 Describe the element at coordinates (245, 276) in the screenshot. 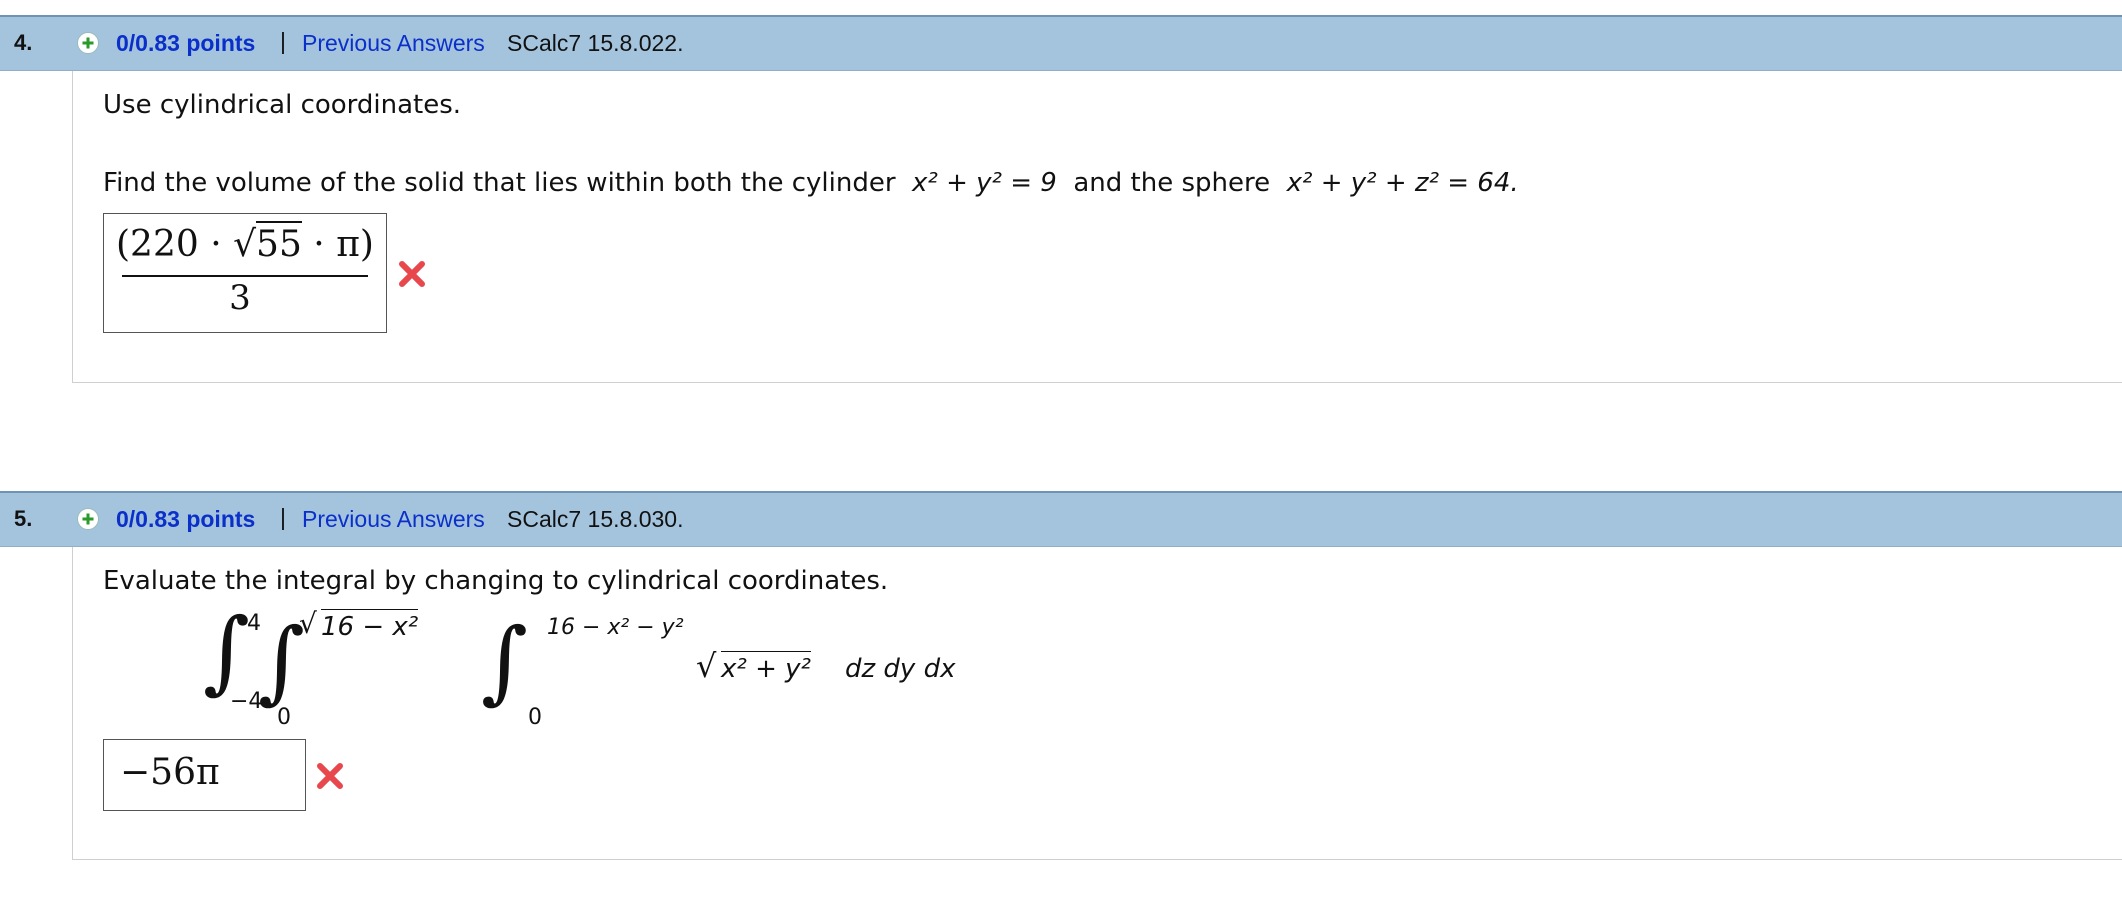

I see `fraction-bar` at that location.